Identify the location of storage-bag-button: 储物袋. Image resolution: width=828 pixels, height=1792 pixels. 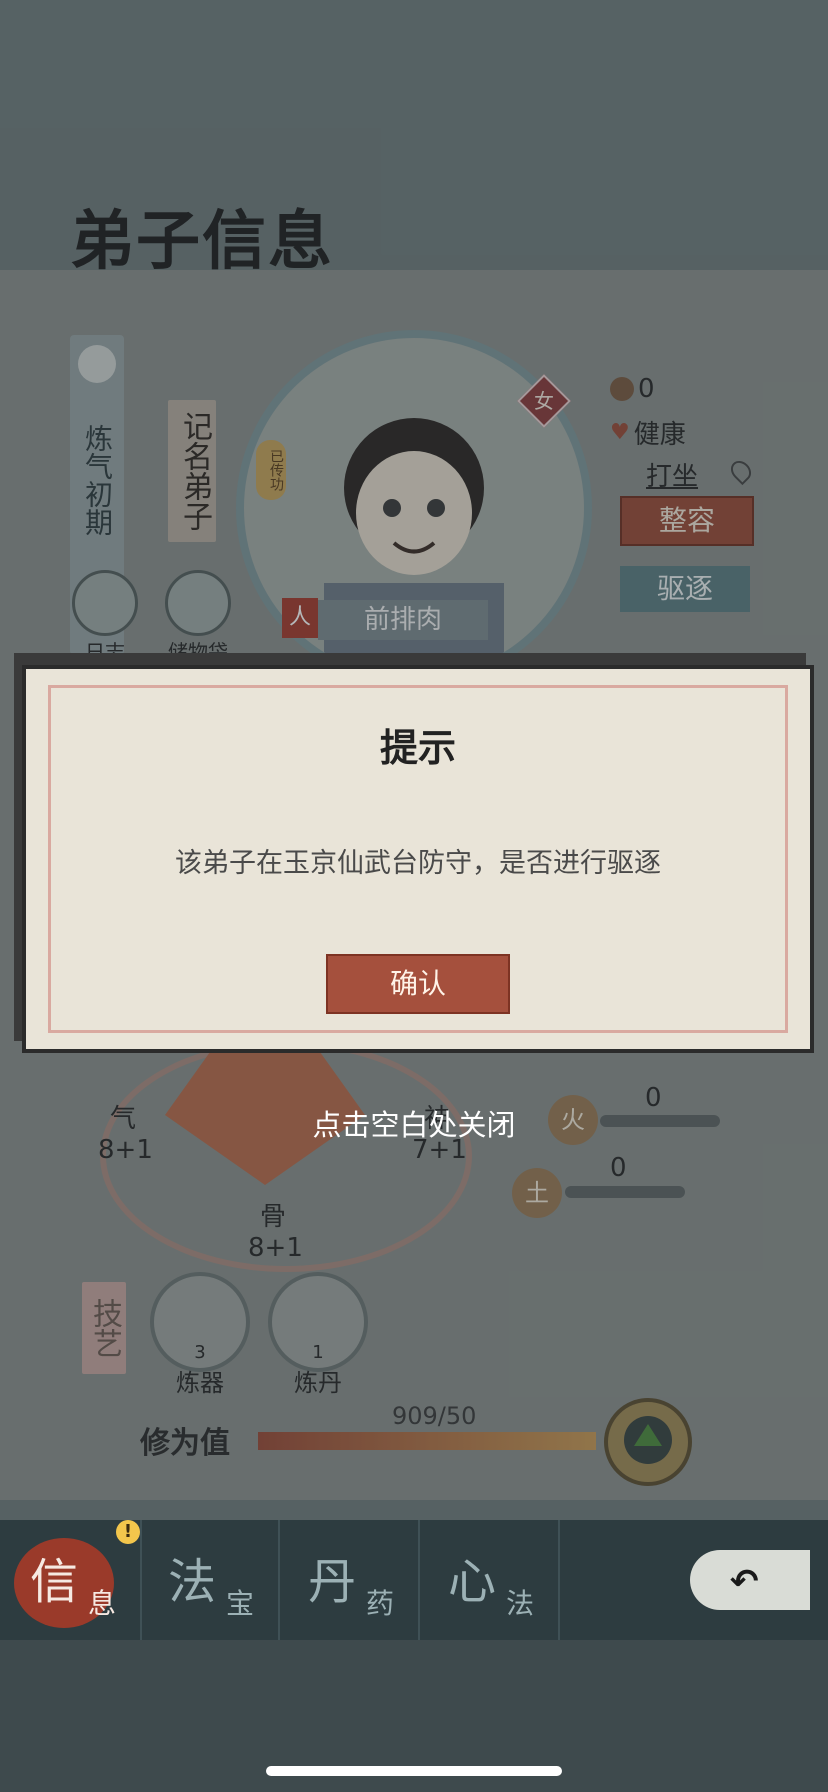
(198, 617).